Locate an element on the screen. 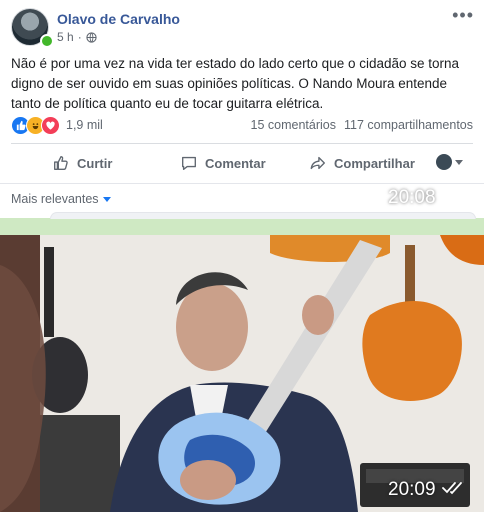 This screenshot has width=484, height=512. globe-icon is located at coordinates (91, 37).